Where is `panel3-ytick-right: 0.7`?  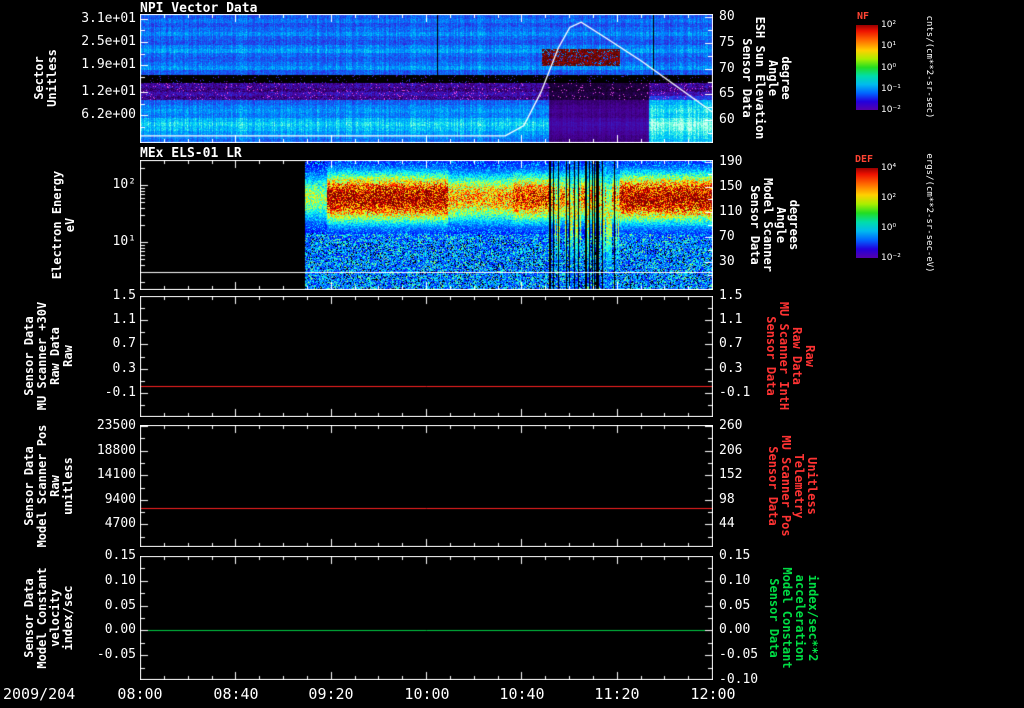
panel3-ytick-right: 0.7 is located at coordinates (731, 343).